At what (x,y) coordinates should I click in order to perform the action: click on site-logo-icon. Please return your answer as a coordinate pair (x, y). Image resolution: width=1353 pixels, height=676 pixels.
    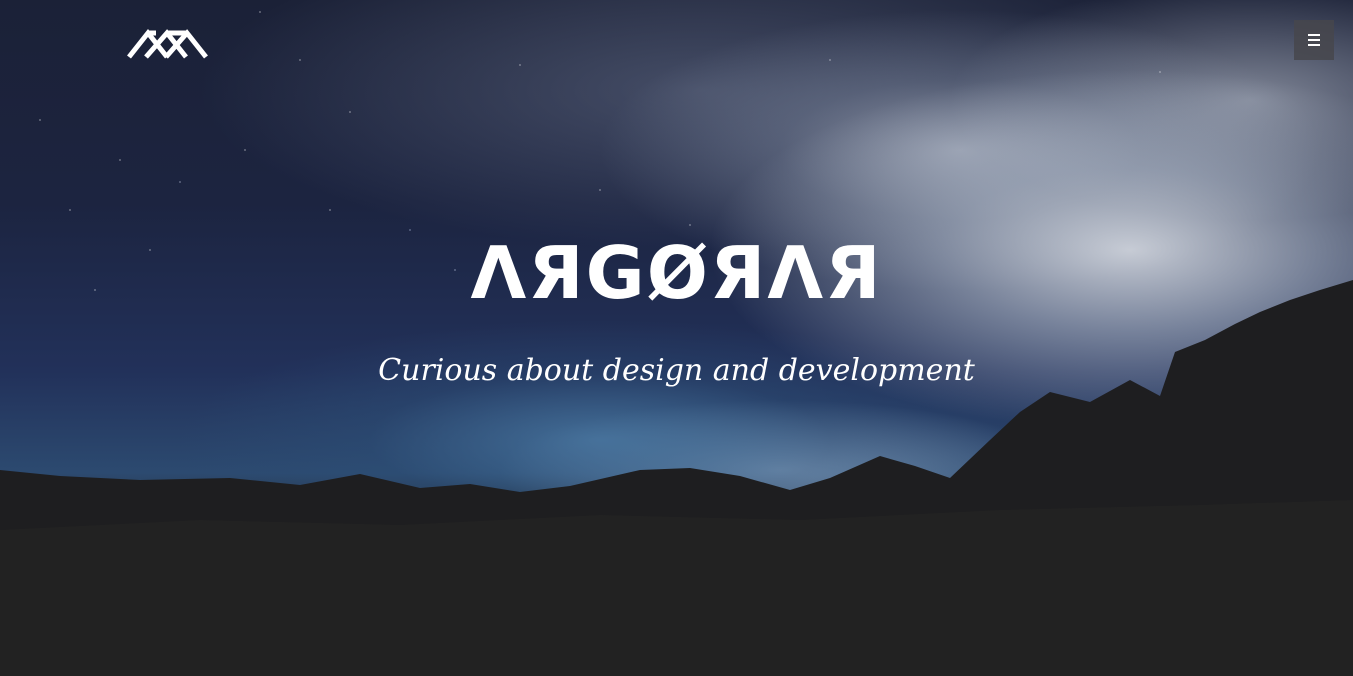
    Looking at the image, I should click on (167, 42).